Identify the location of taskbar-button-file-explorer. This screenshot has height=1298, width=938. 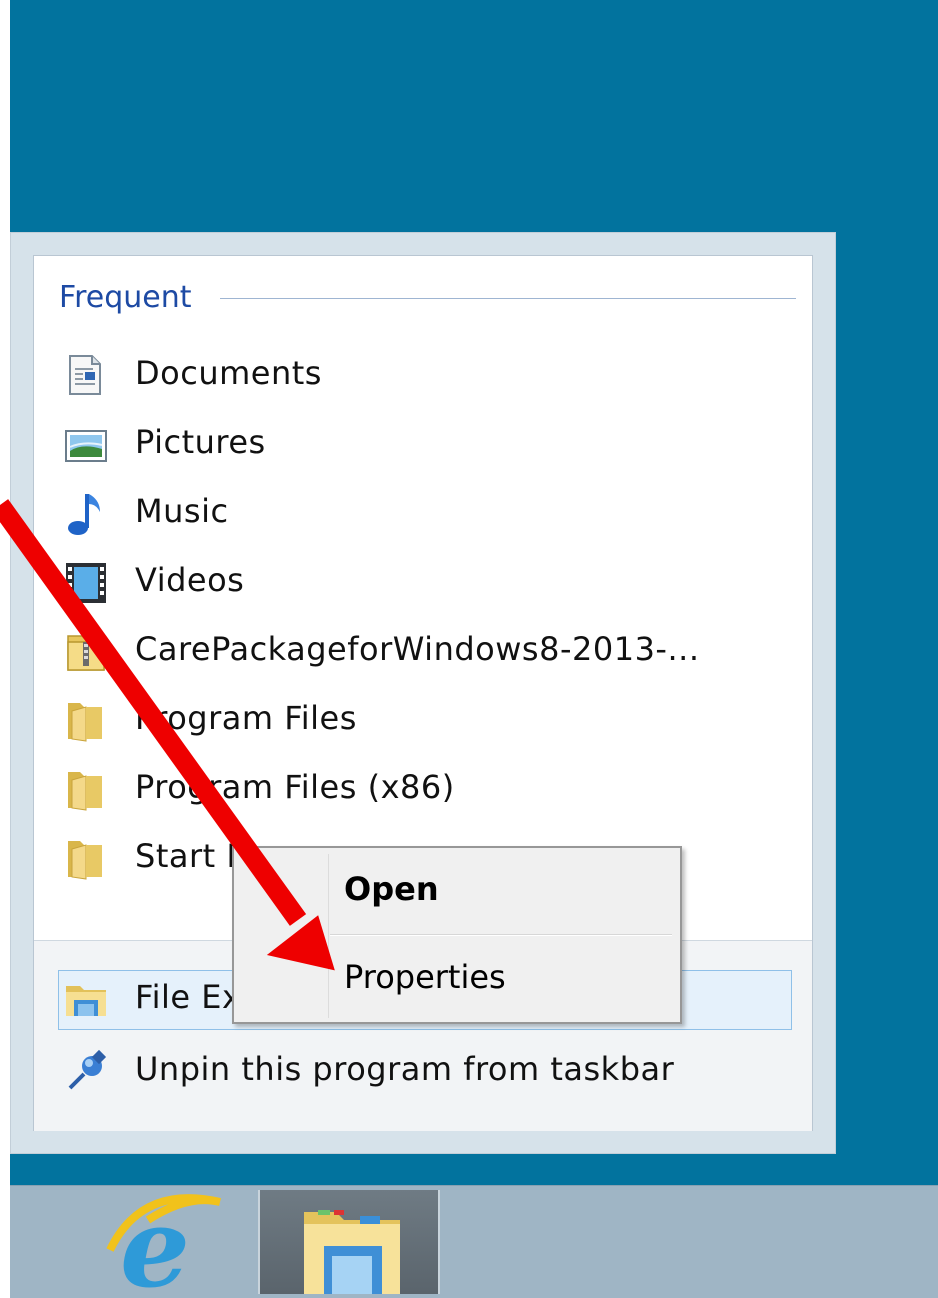
(349, 1242).